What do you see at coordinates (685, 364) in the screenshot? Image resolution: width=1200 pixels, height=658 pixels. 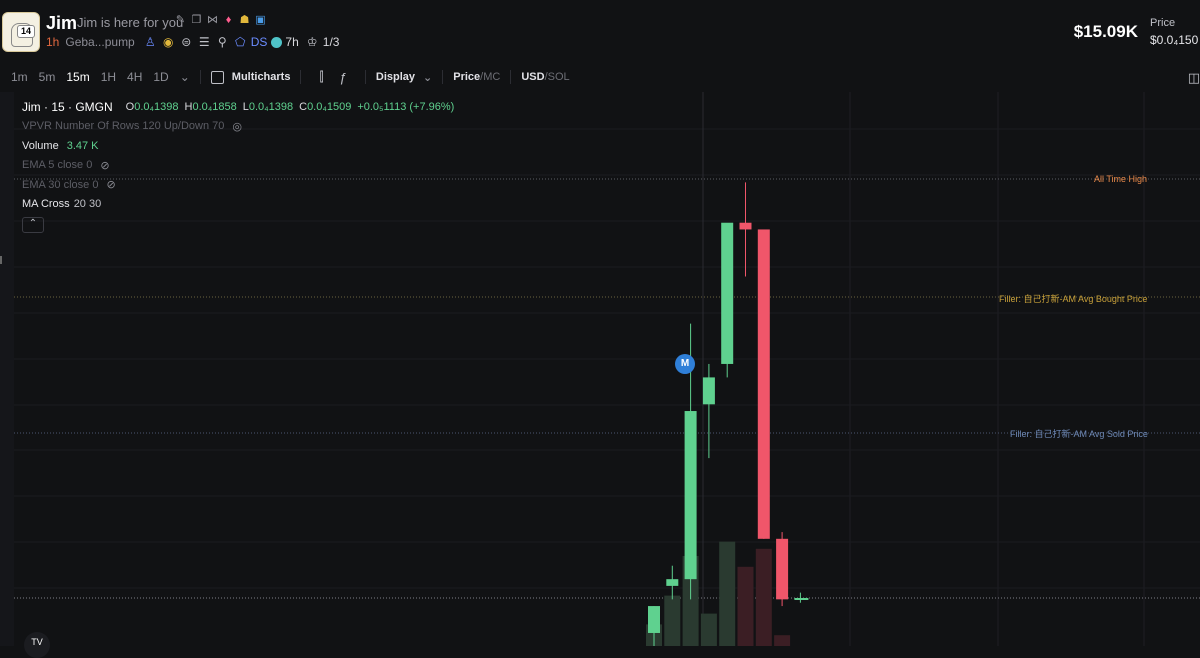 I see `migration-marker: M` at bounding box center [685, 364].